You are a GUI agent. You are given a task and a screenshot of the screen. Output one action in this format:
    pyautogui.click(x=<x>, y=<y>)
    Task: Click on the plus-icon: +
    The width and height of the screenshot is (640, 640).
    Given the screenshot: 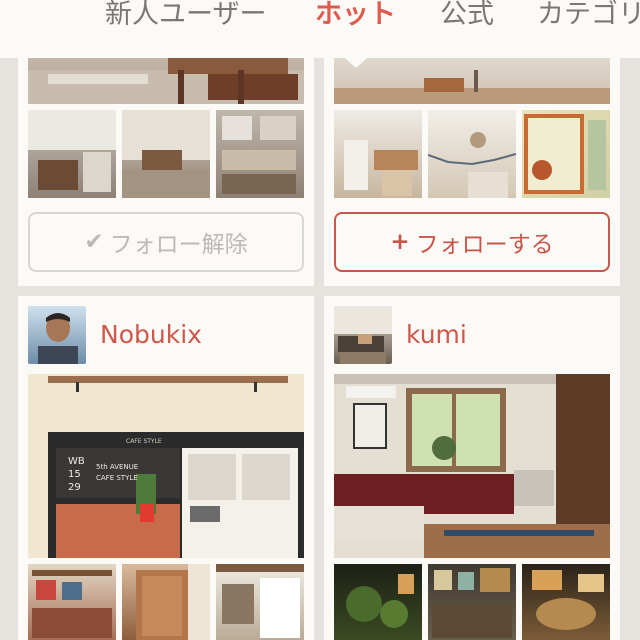 What is the action you would take?
    pyautogui.click(x=400, y=242)
    